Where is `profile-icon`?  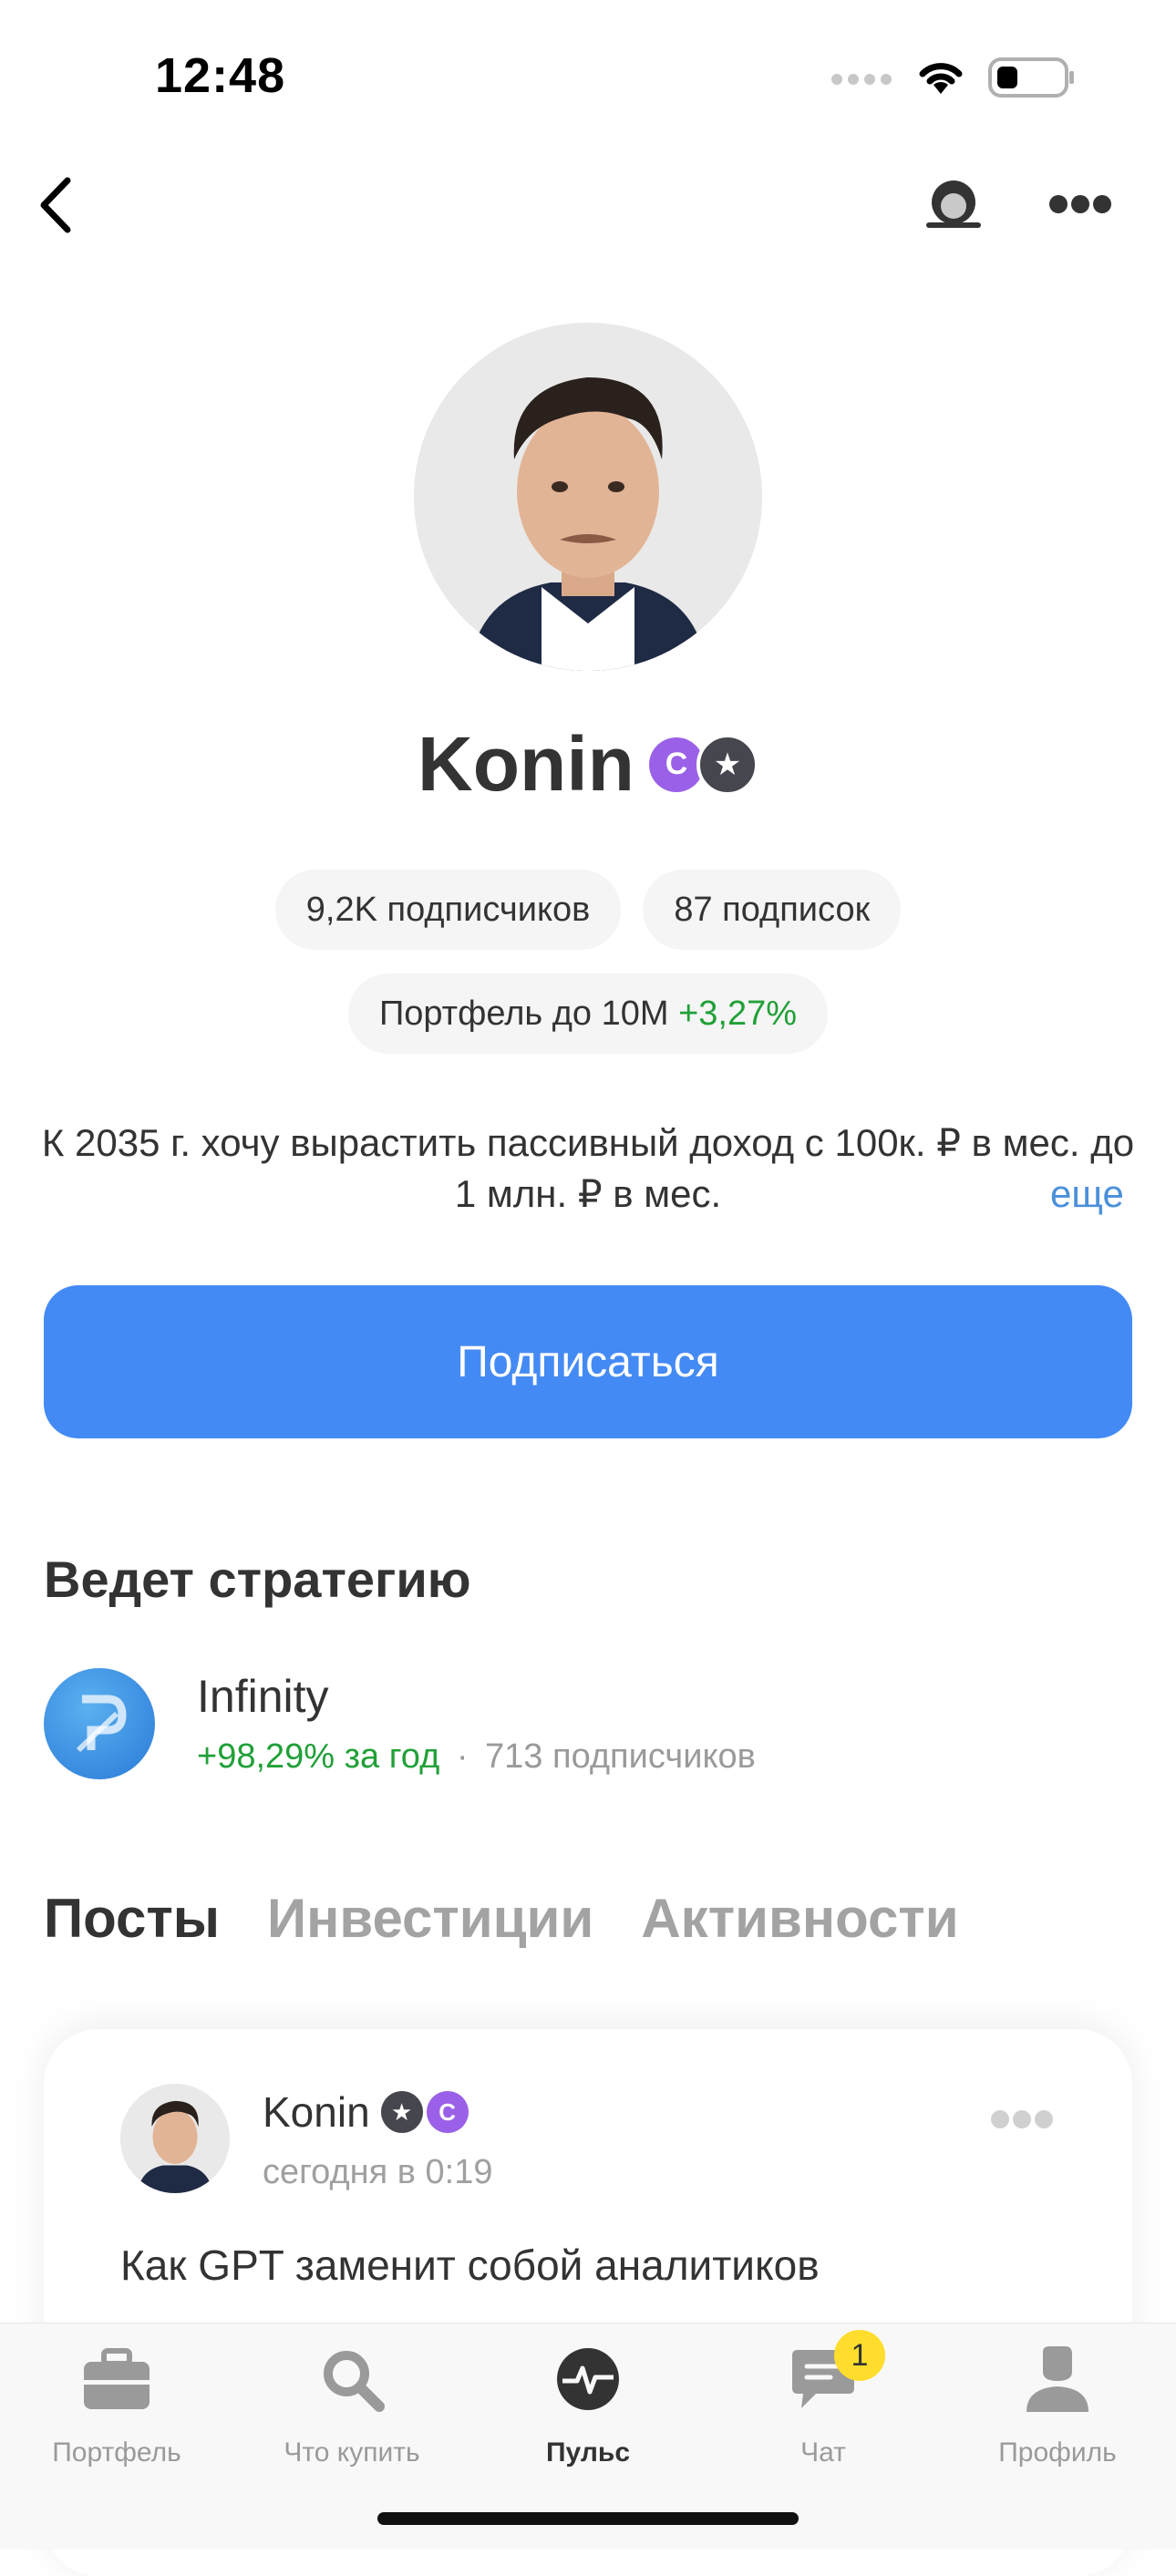 profile-icon is located at coordinates (1057, 2379).